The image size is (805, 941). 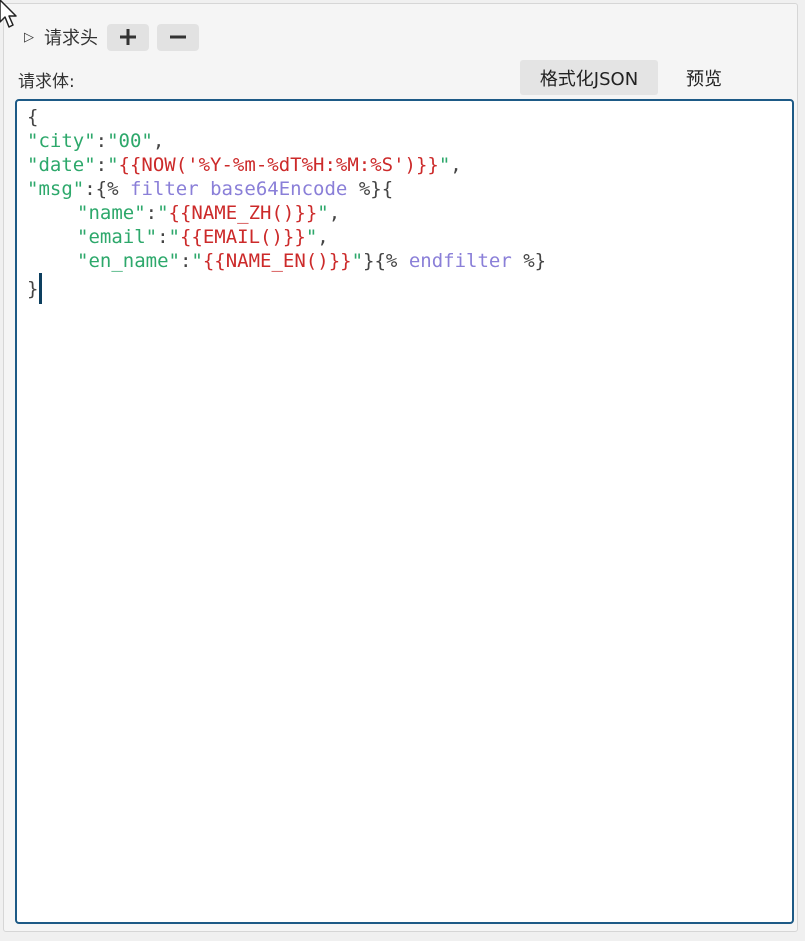 I want to click on remove-header-button, so click(x=178, y=37).